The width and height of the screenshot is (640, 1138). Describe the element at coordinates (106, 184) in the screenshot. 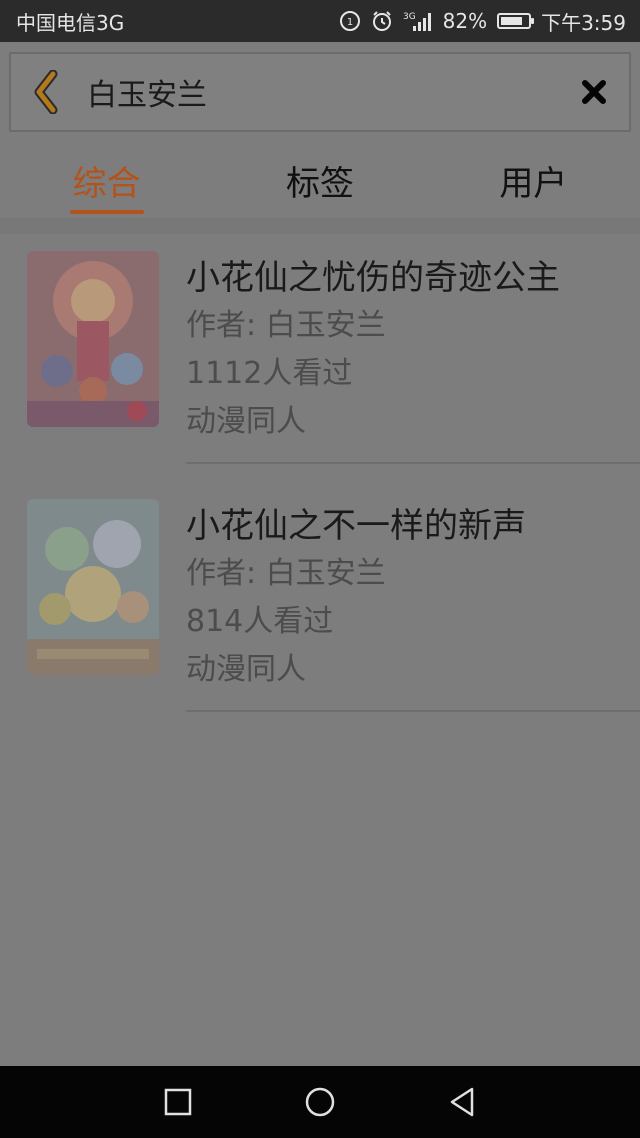

I see `tab-label: 综合` at that location.